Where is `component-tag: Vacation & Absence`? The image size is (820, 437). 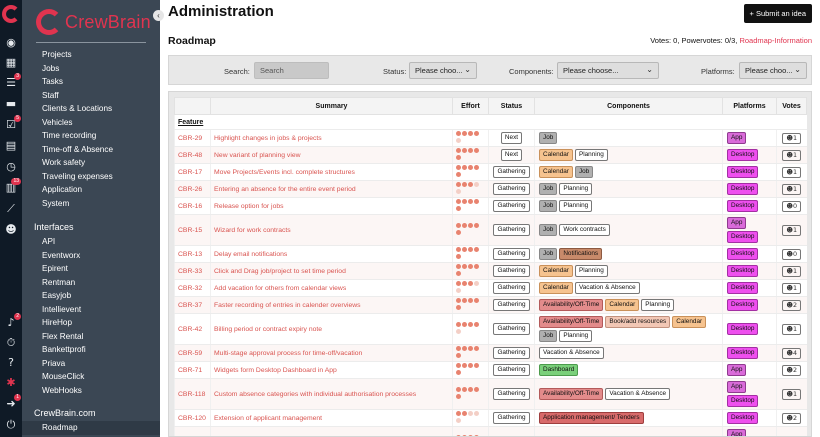 component-tag: Vacation & Absence is located at coordinates (571, 353).